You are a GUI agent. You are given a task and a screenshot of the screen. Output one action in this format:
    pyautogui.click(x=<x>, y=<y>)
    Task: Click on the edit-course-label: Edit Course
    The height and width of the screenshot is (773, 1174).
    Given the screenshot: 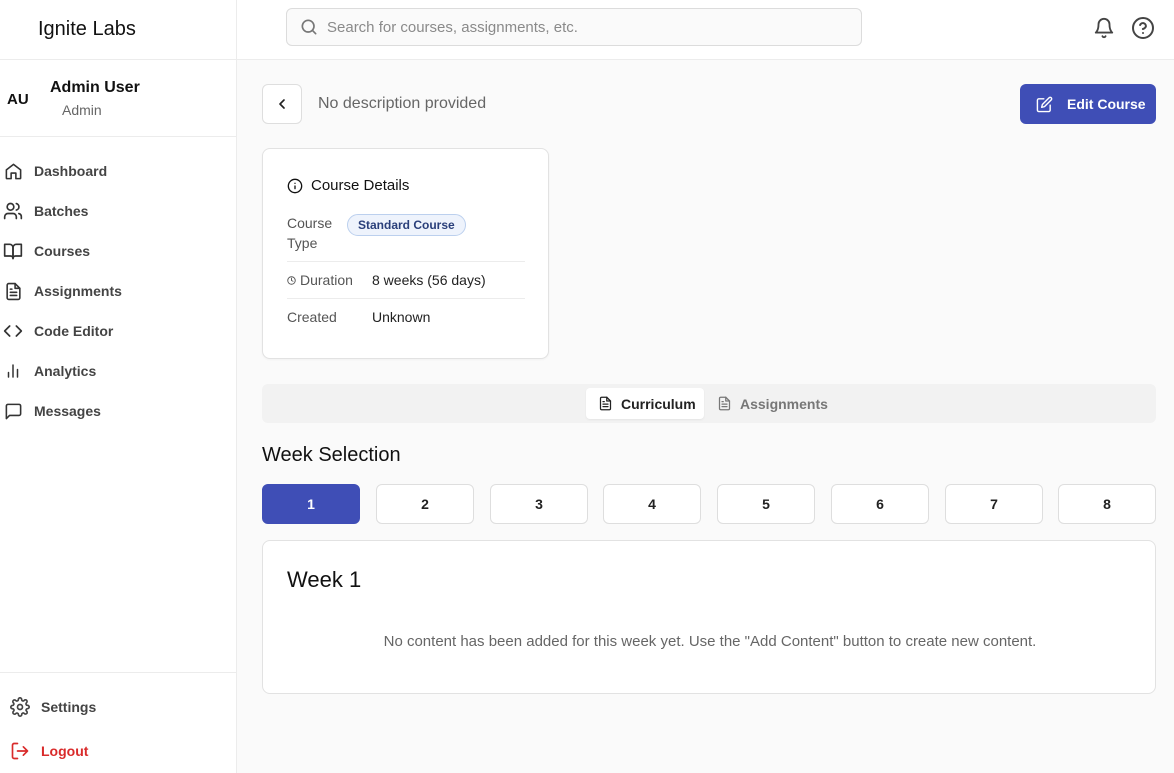 What is the action you would take?
    pyautogui.click(x=1106, y=104)
    